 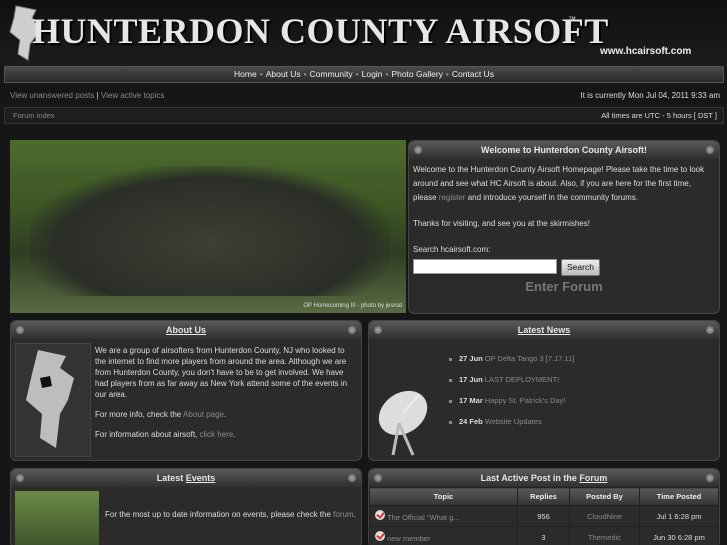 I want to click on about-header: About Us, so click(x=186, y=330).